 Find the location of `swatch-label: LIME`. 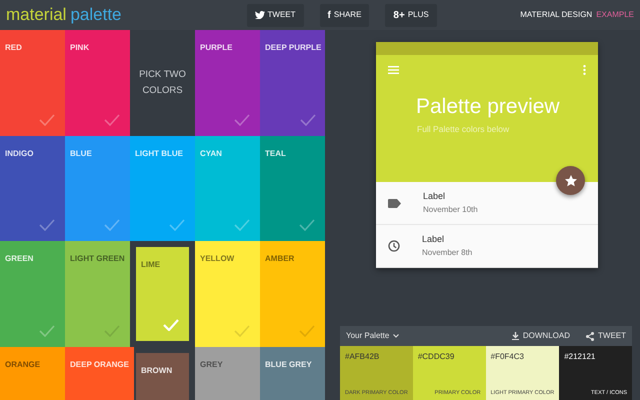

swatch-label: LIME is located at coordinates (150, 265).